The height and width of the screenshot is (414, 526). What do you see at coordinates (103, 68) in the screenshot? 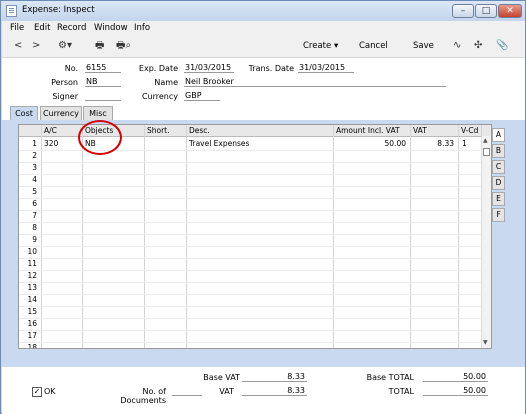
I see `no-field: 6155` at bounding box center [103, 68].